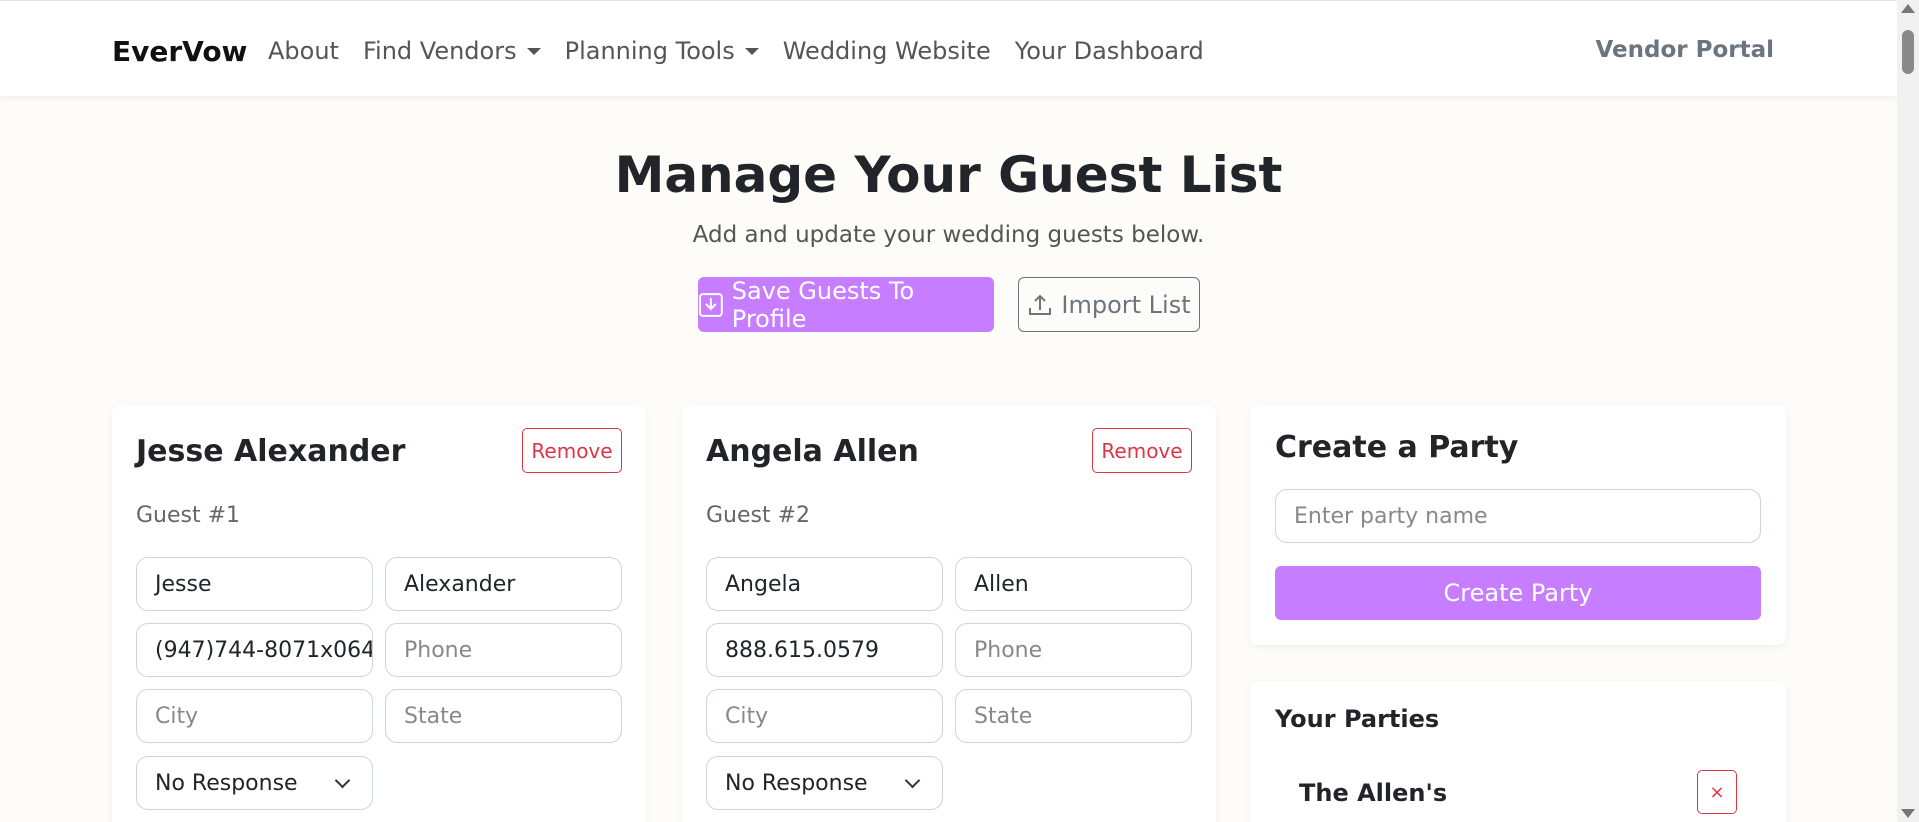  What do you see at coordinates (823, 304) in the screenshot?
I see `save-guests-label: Save Guests To Profile` at bounding box center [823, 304].